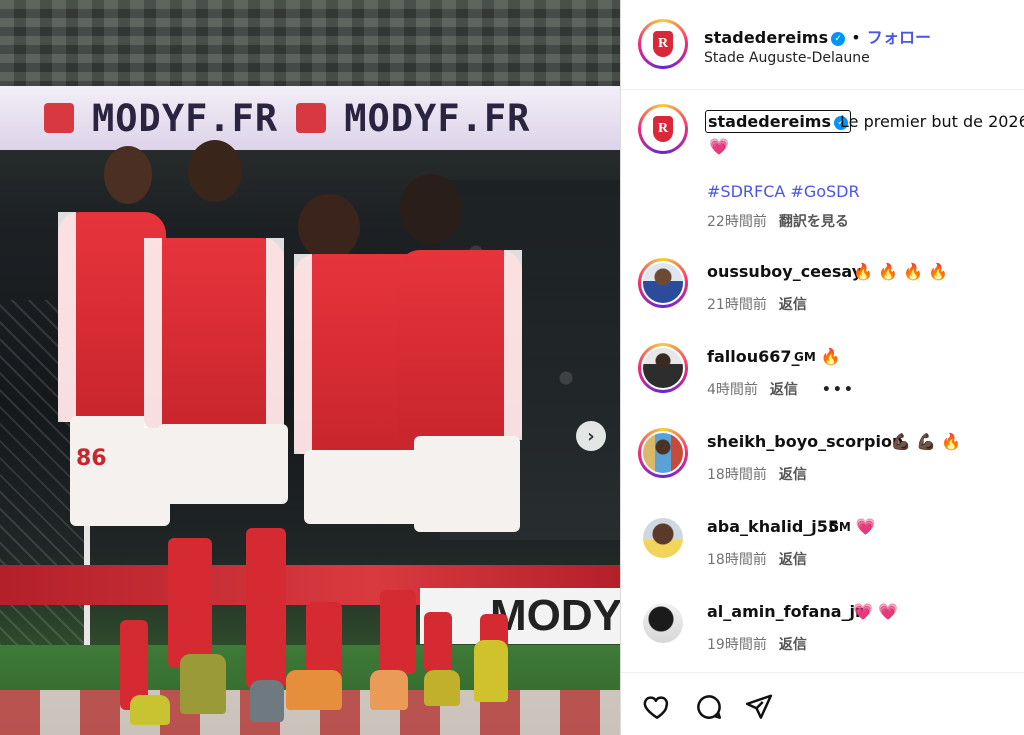 The height and width of the screenshot is (735, 1024). I want to click on comment-username: oussuboy_ceesay, so click(784, 271).